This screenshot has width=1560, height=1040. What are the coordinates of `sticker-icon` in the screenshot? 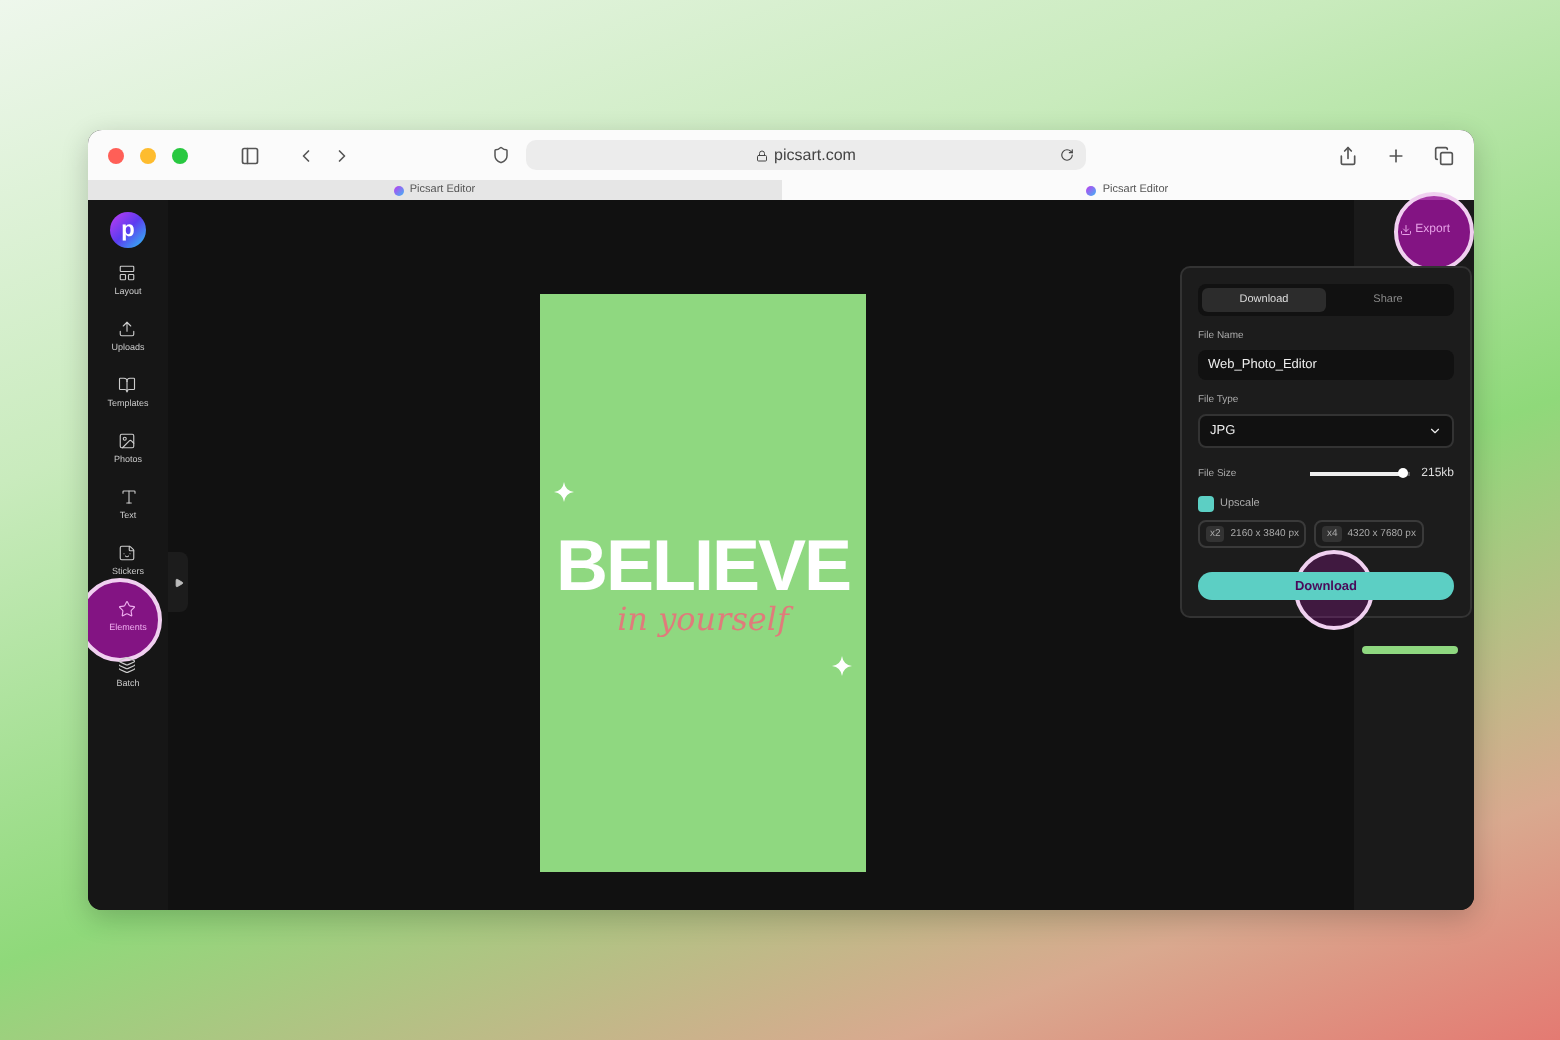 It's located at (127, 553).